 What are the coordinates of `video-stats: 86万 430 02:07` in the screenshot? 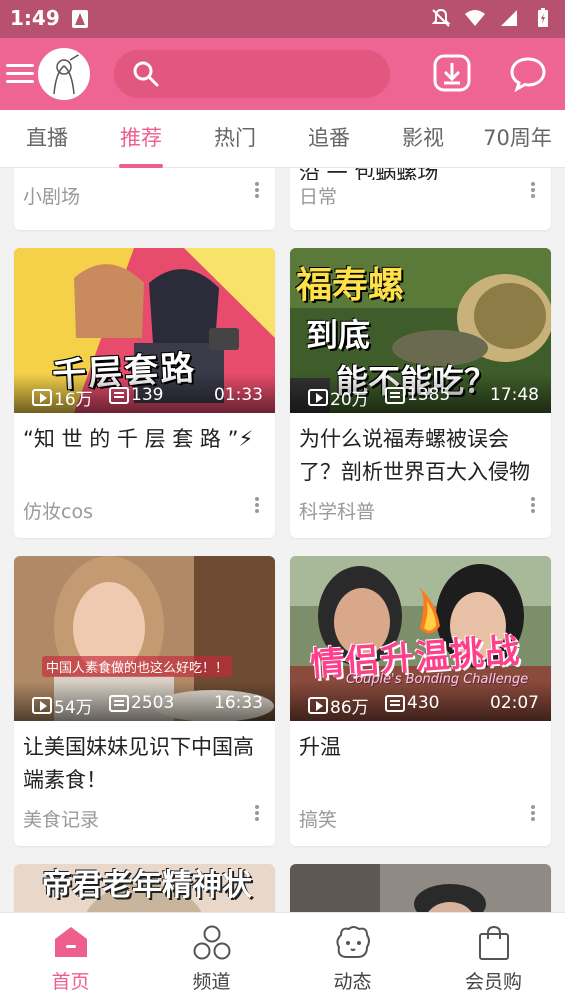 It's located at (420, 705).